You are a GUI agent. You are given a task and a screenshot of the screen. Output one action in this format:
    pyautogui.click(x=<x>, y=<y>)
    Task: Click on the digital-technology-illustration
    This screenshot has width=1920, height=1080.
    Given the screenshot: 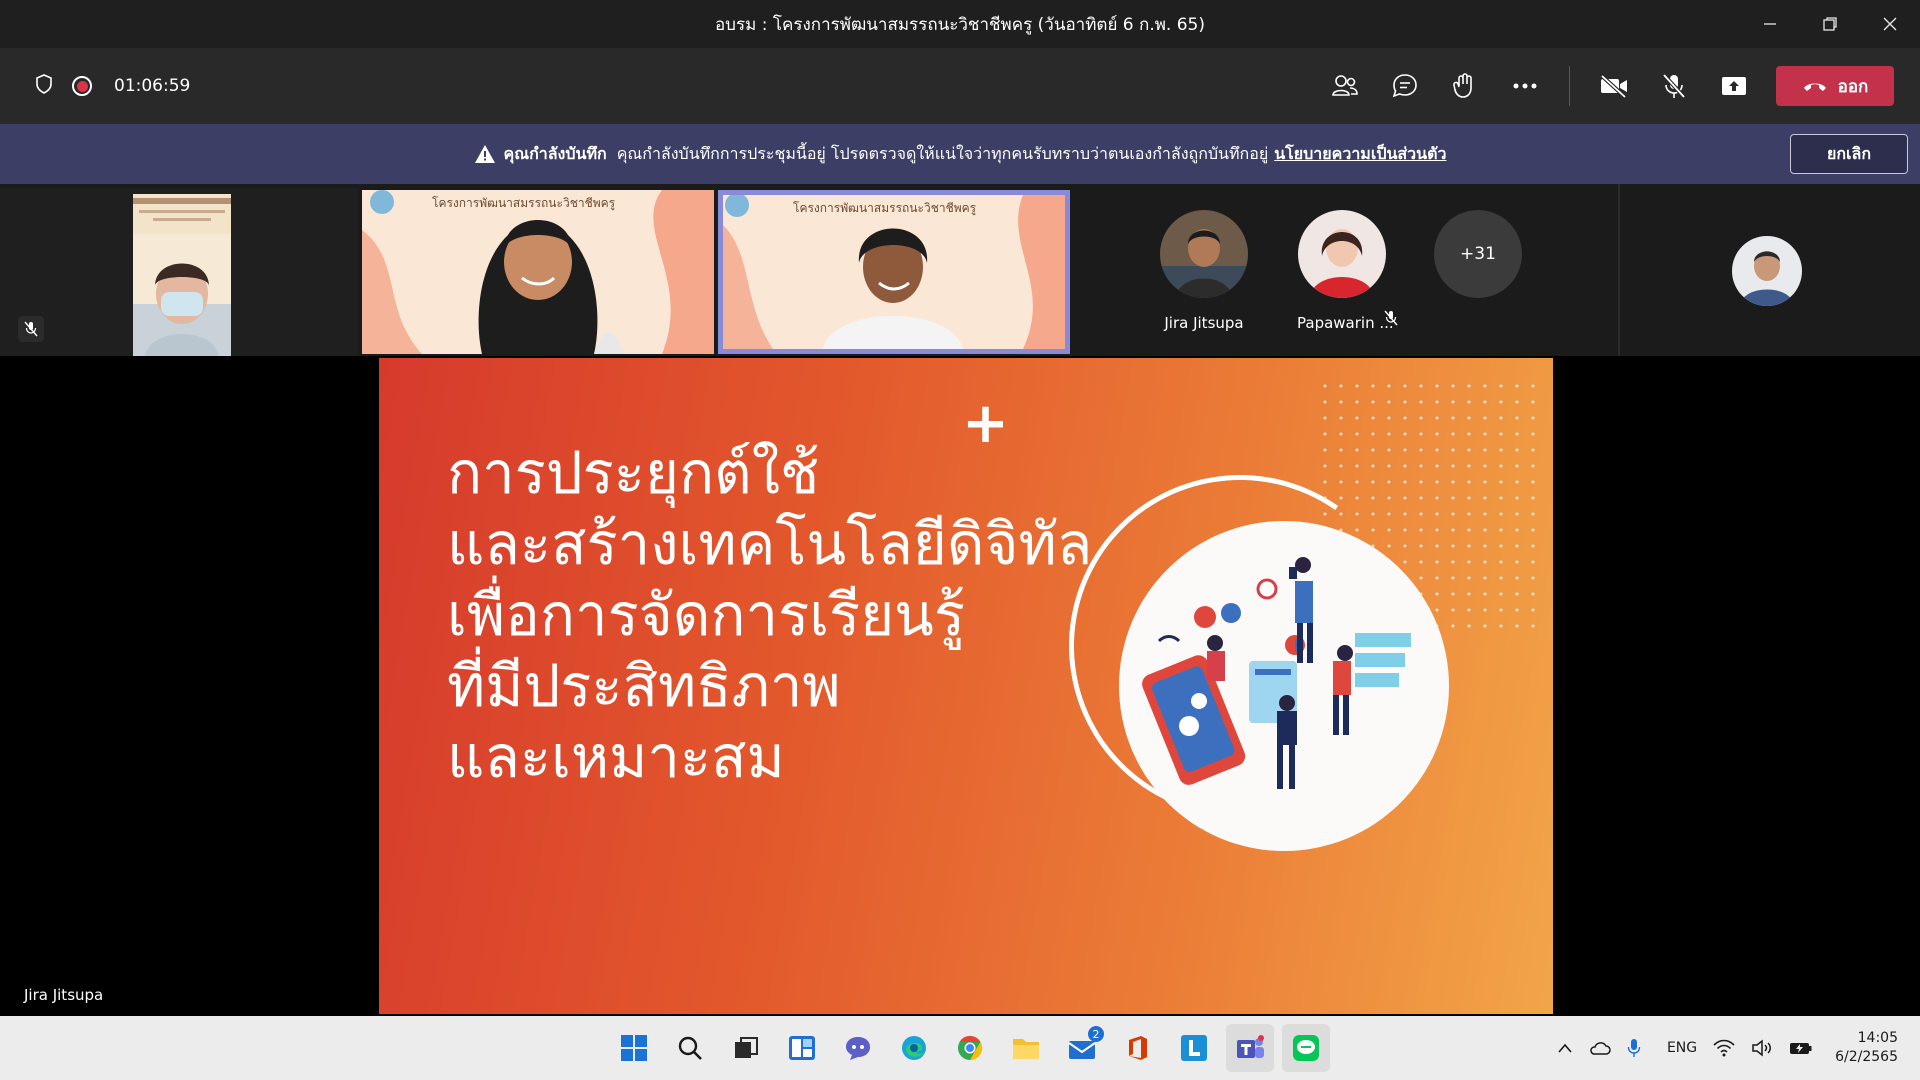 What is the action you would take?
    pyautogui.click(x=1284, y=686)
    